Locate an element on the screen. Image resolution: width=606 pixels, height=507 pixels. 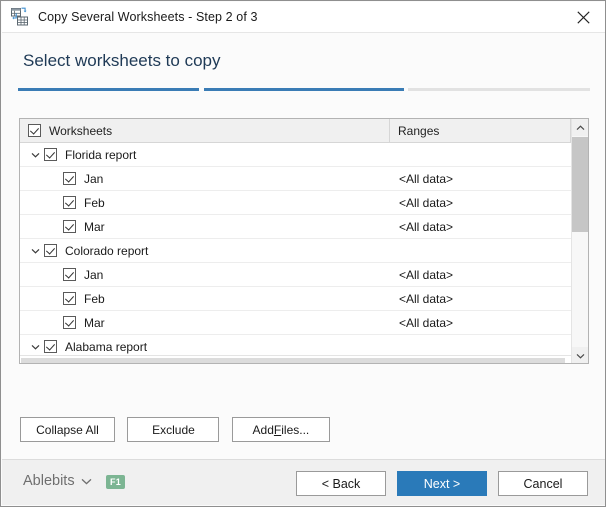
scroll-down-button is located at coordinates (580, 355).